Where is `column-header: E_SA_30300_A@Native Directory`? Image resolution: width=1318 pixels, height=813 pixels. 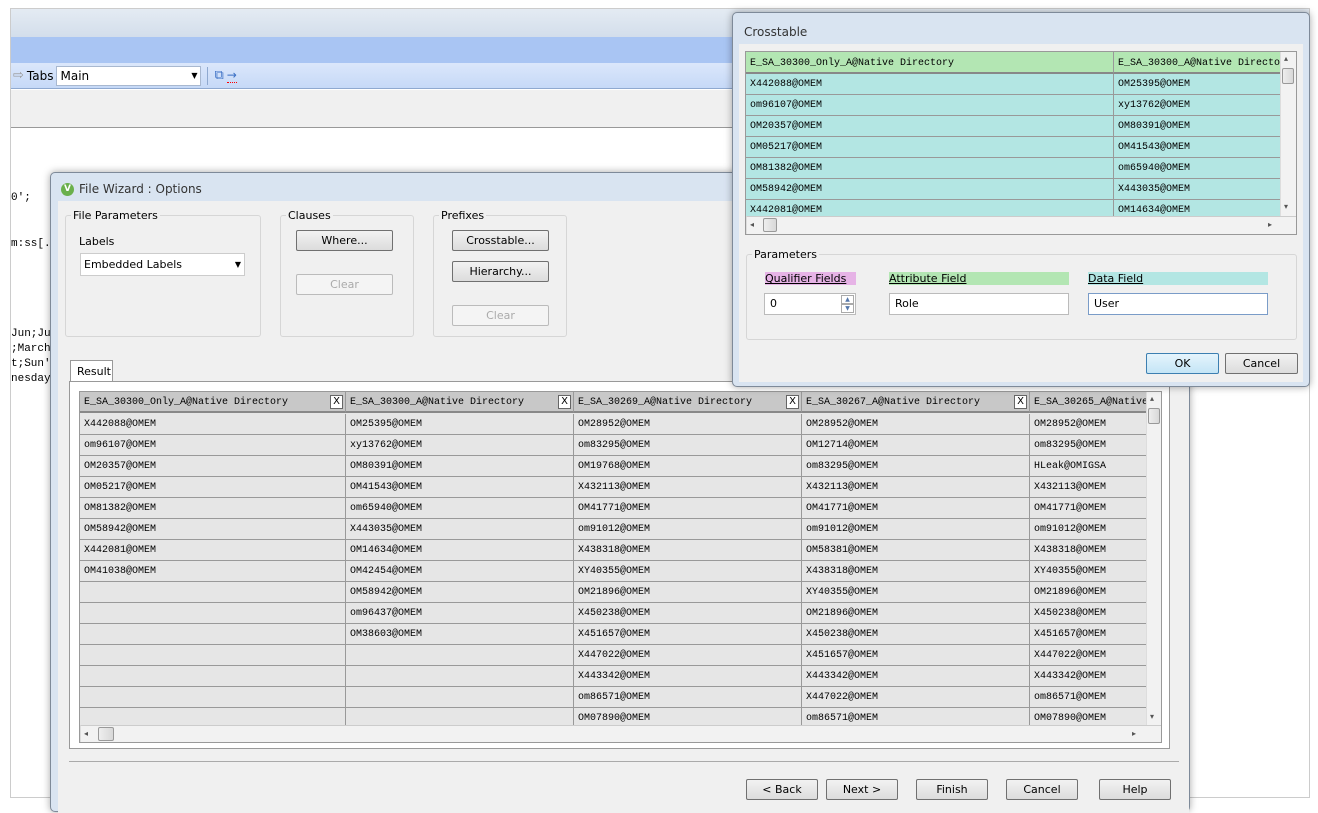 column-header: E_SA_30300_A@Native Directory is located at coordinates (460, 402).